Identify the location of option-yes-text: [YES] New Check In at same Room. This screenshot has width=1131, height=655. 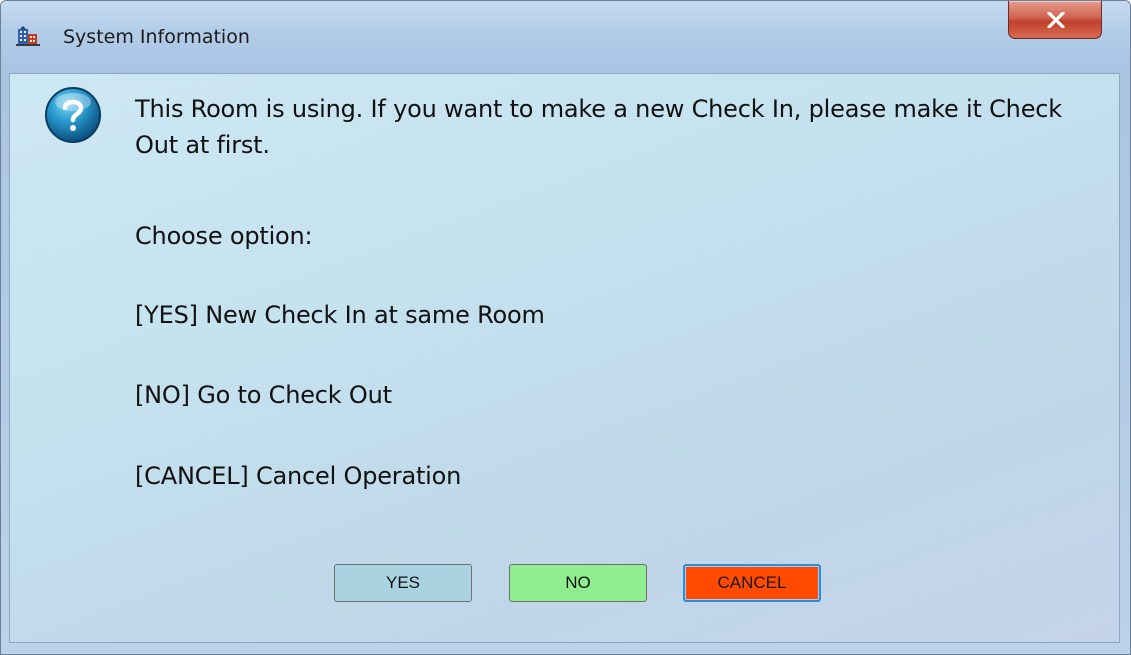
(340, 315).